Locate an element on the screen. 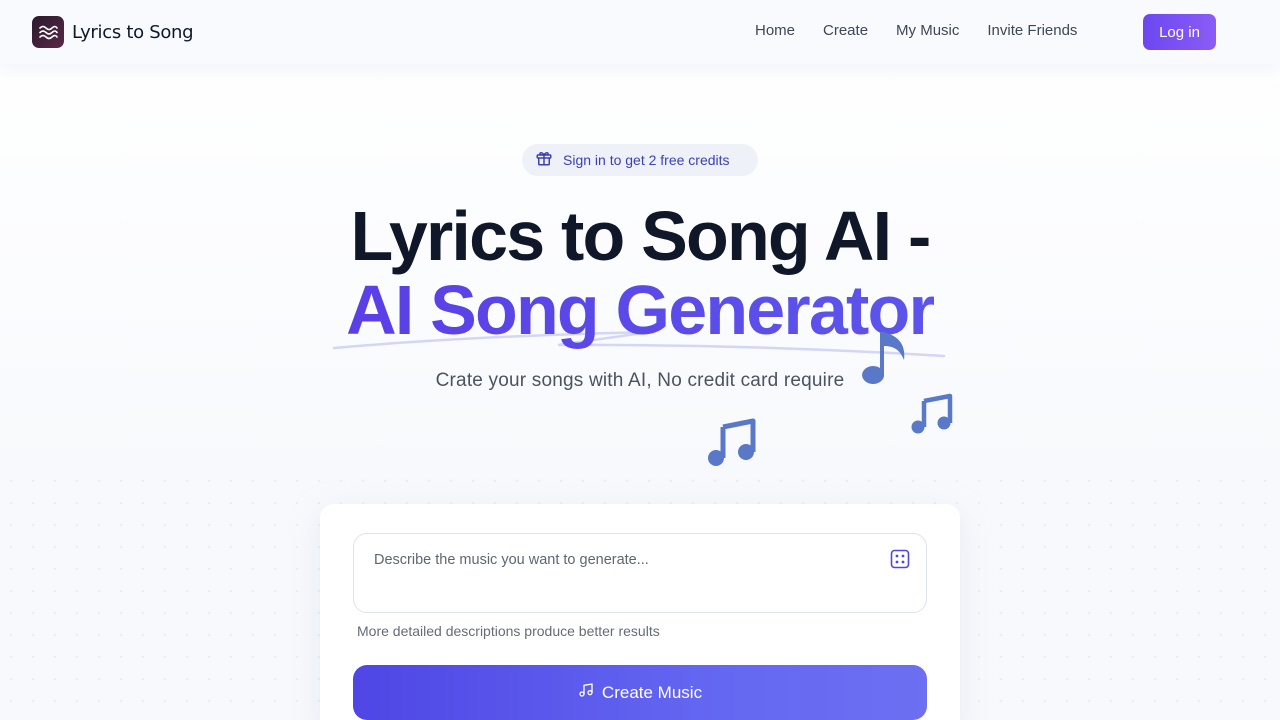  waves-icon is located at coordinates (48, 32).